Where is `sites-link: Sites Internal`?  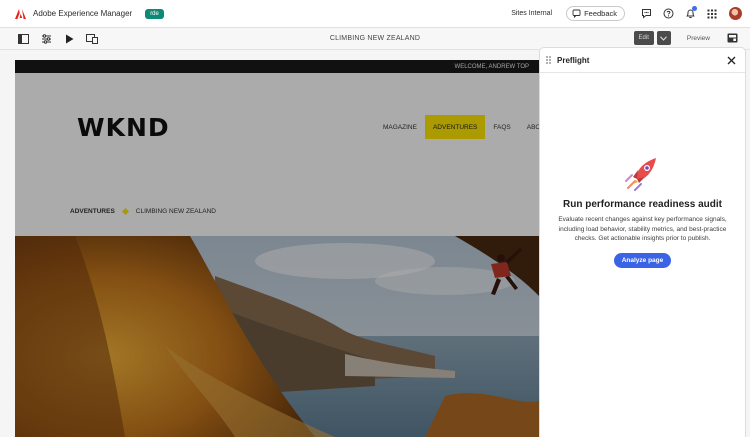
sites-link: Sites Internal is located at coordinates (531, 13).